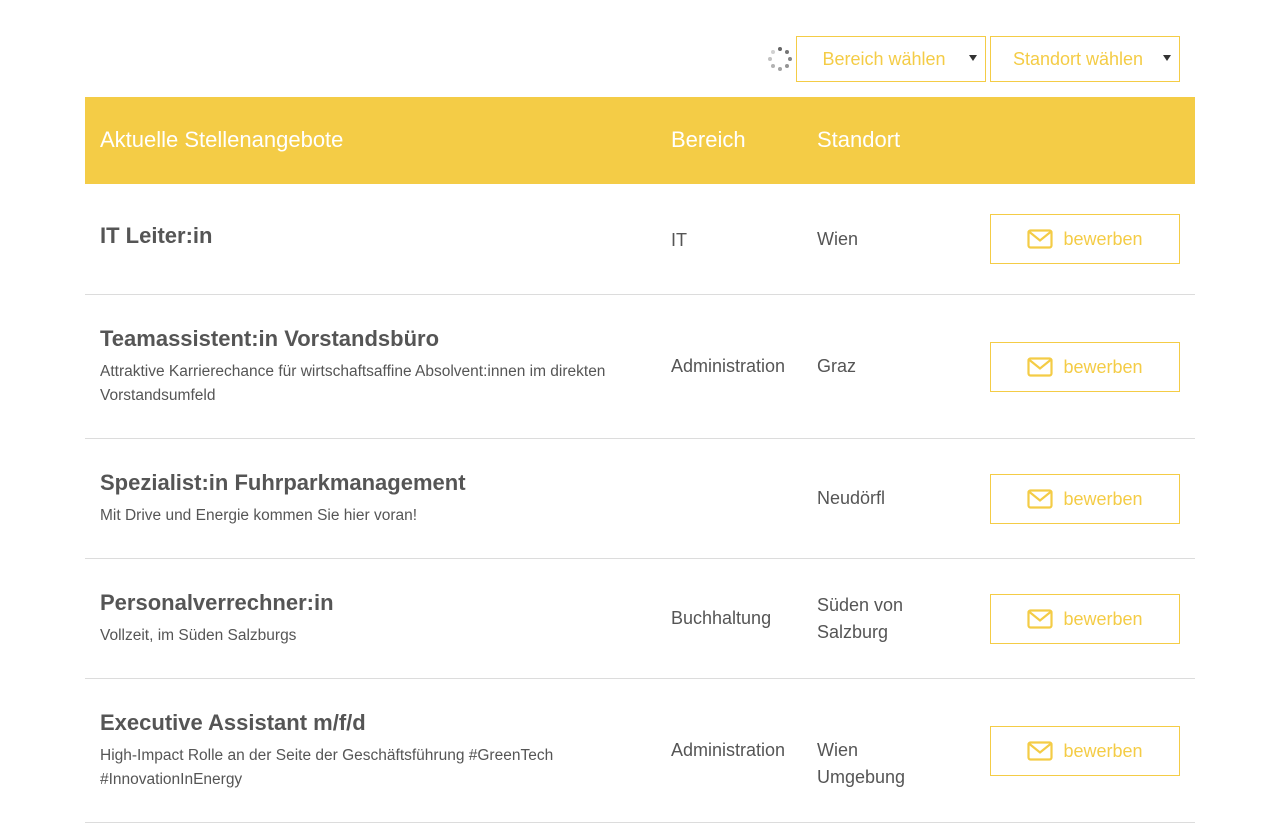 This screenshot has height=823, width=1280. Describe the element at coordinates (679, 240) in the screenshot. I see `job-bereich: IT` at that location.